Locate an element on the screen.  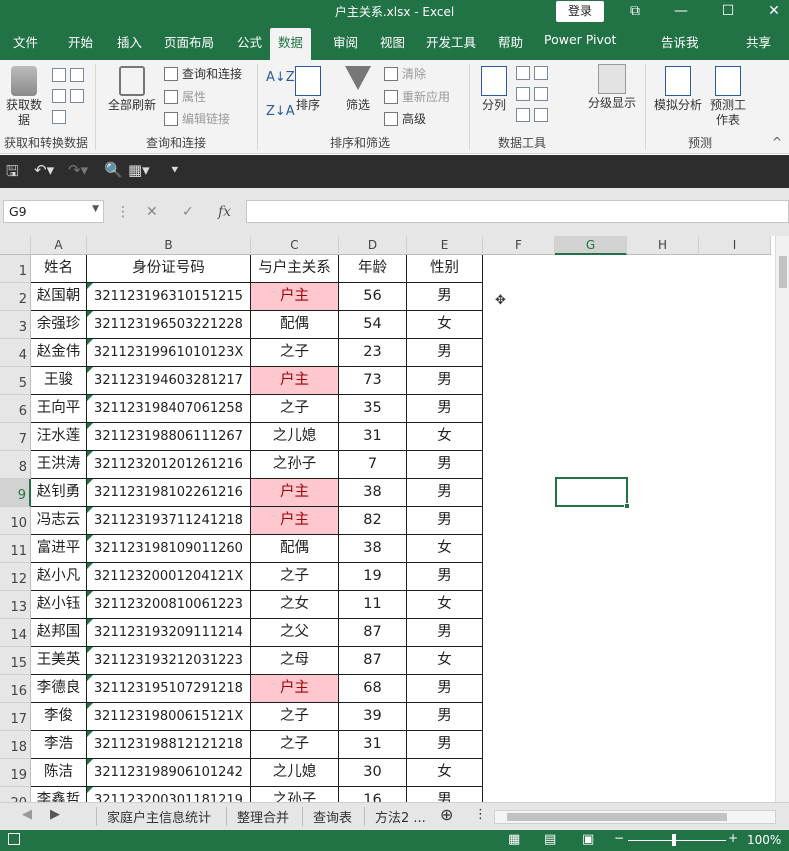
column-header-a: A is located at coordinates (59, 245).